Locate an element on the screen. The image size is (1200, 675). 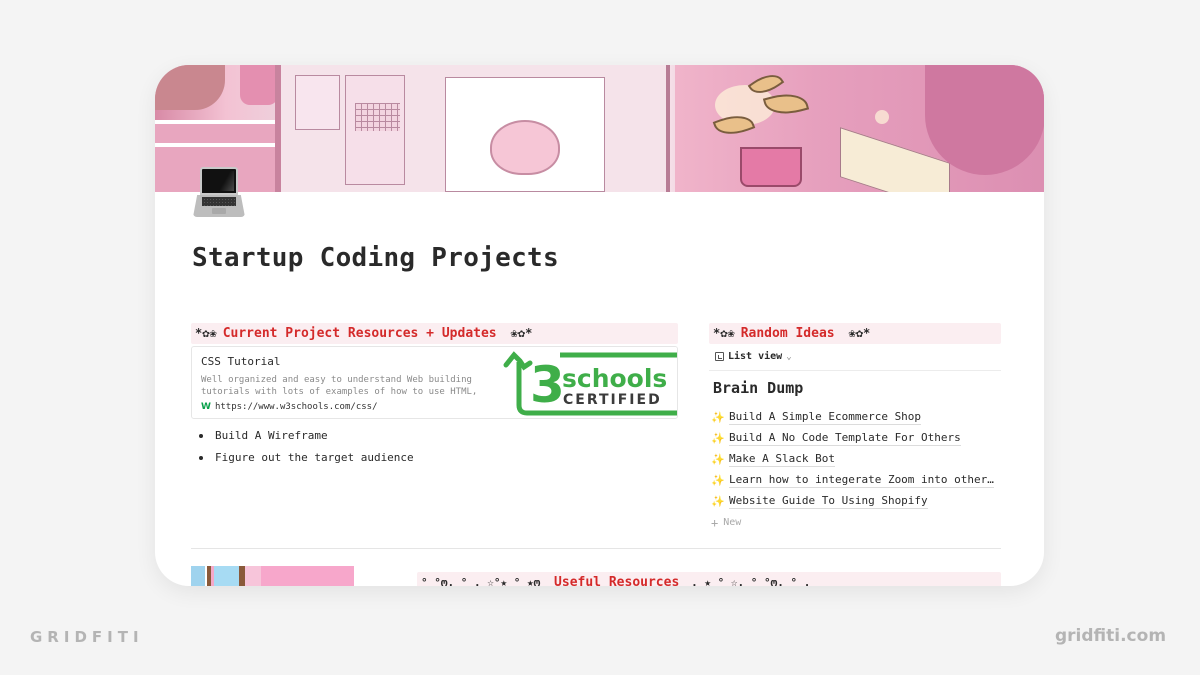
bookmark-url: W https://www.w3schools.com/css/ is located at coordinates (351, 407).